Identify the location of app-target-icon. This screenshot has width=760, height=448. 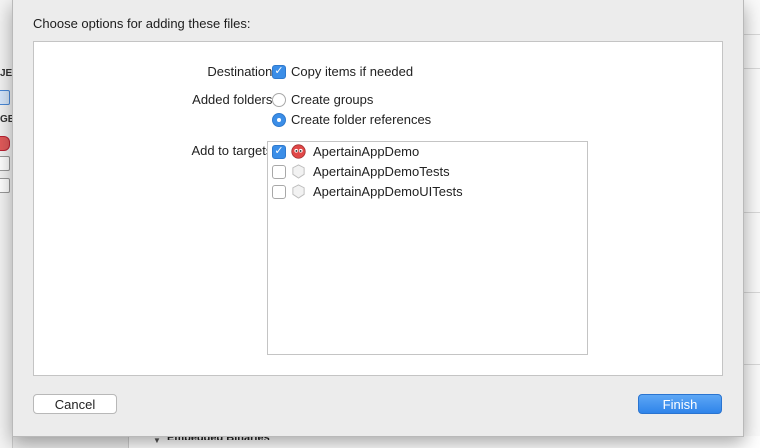
(298, 151).